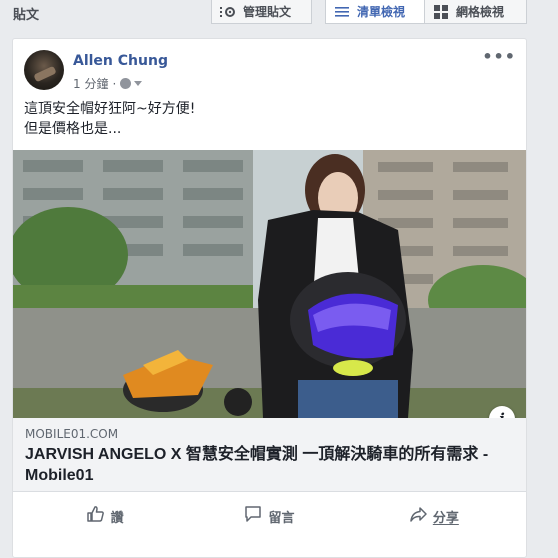  I want to click on manage-posts-button: 管理貼文, so click(261, 12).